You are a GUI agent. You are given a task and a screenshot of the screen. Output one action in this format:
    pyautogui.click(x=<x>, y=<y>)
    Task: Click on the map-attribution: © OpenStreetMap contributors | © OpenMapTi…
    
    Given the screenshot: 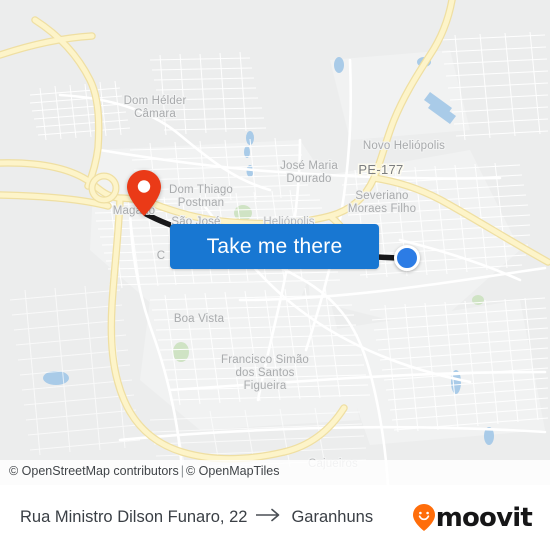 What is the action you would take?
    pyautogui.click(x=275, y=472)
    